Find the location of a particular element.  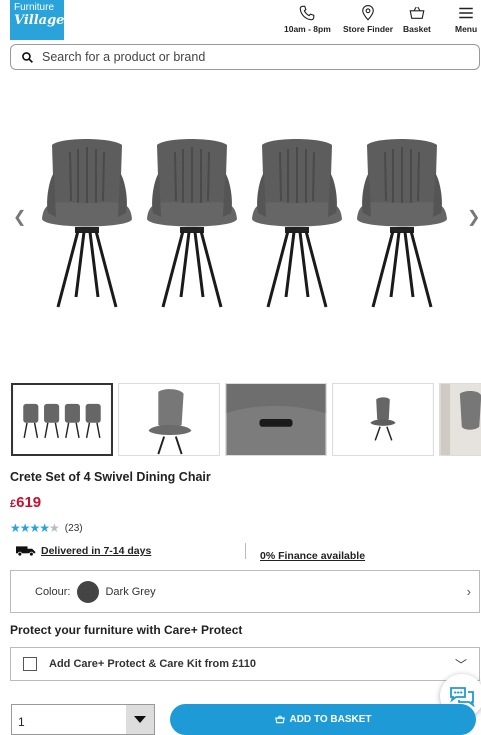

care-plus-option: Add Care+ Protect & Care Kit from £110 ﹀ is located at coordinates (245, 664).